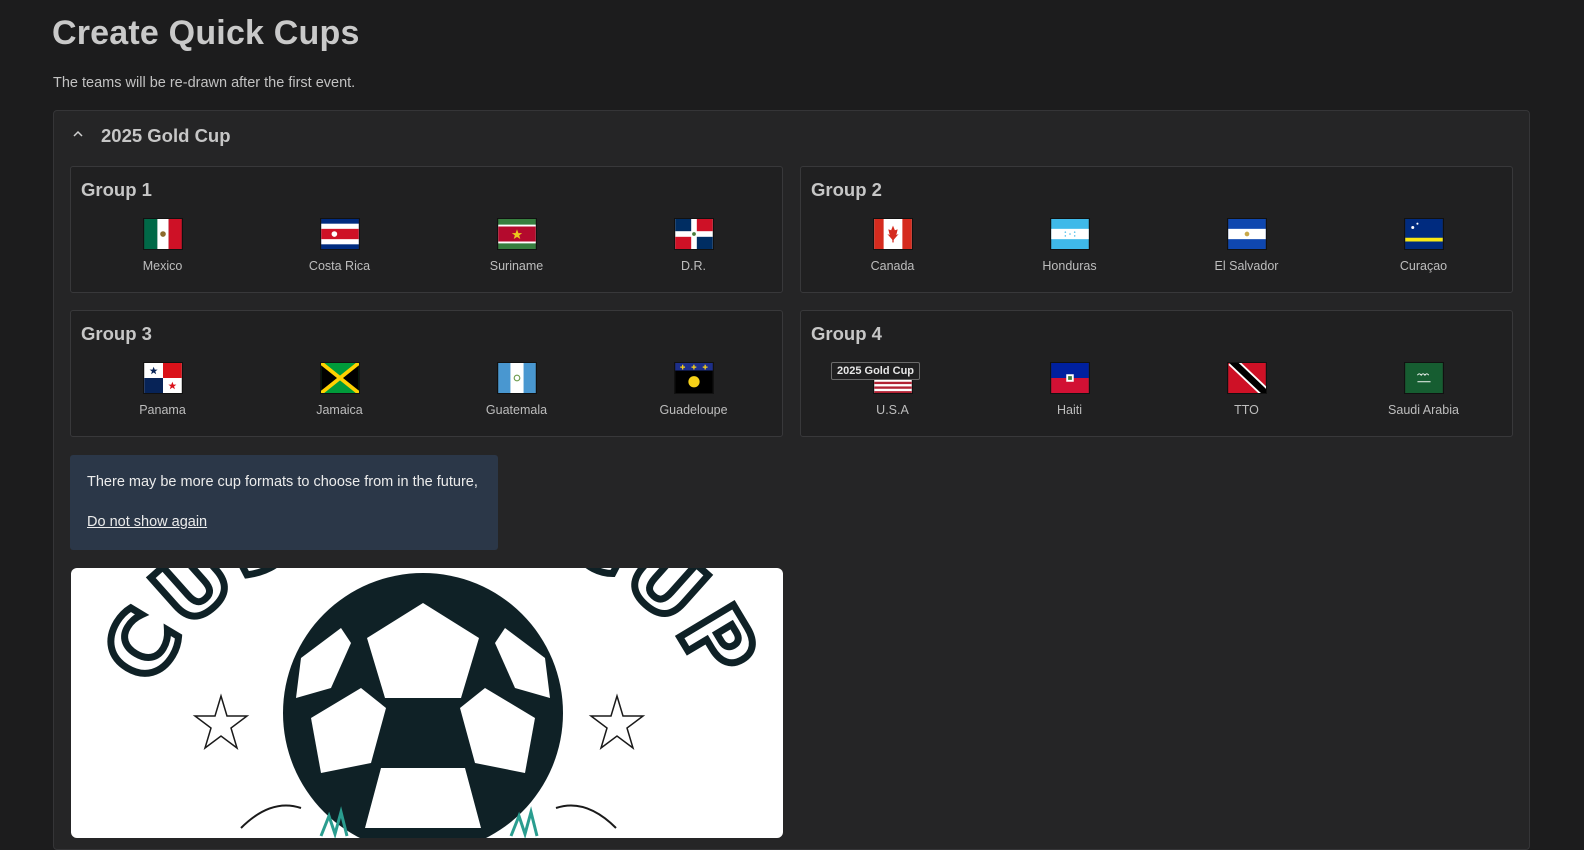 The image size is (1584, 850). I want to click on panama-flag-icon, so click(162, 378).